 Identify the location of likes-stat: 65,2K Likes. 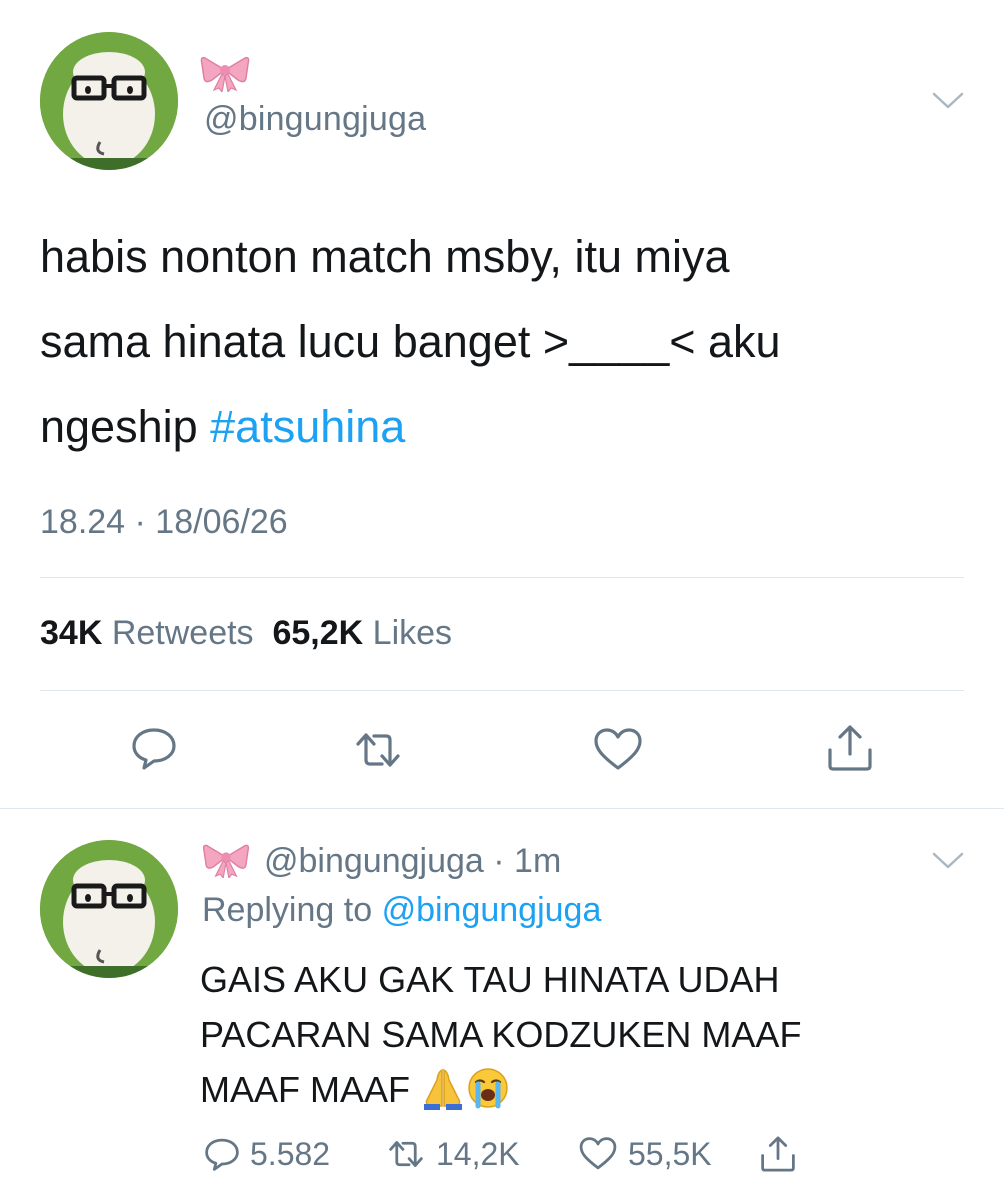
(362, 633).